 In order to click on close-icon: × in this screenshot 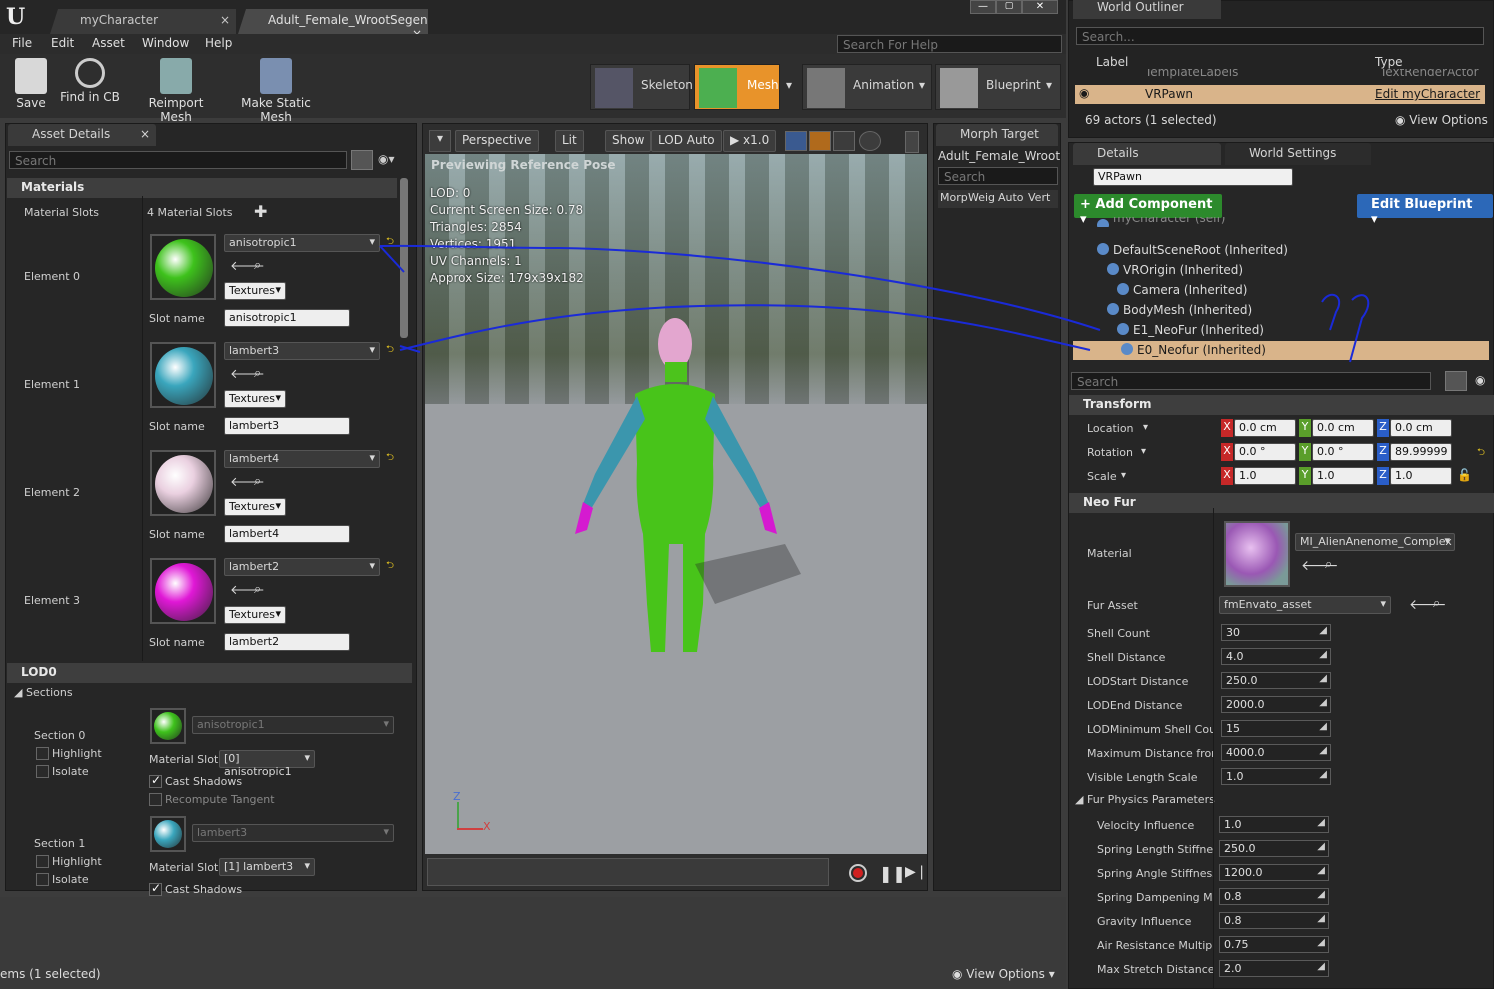, I will do `click(225, 20)`.